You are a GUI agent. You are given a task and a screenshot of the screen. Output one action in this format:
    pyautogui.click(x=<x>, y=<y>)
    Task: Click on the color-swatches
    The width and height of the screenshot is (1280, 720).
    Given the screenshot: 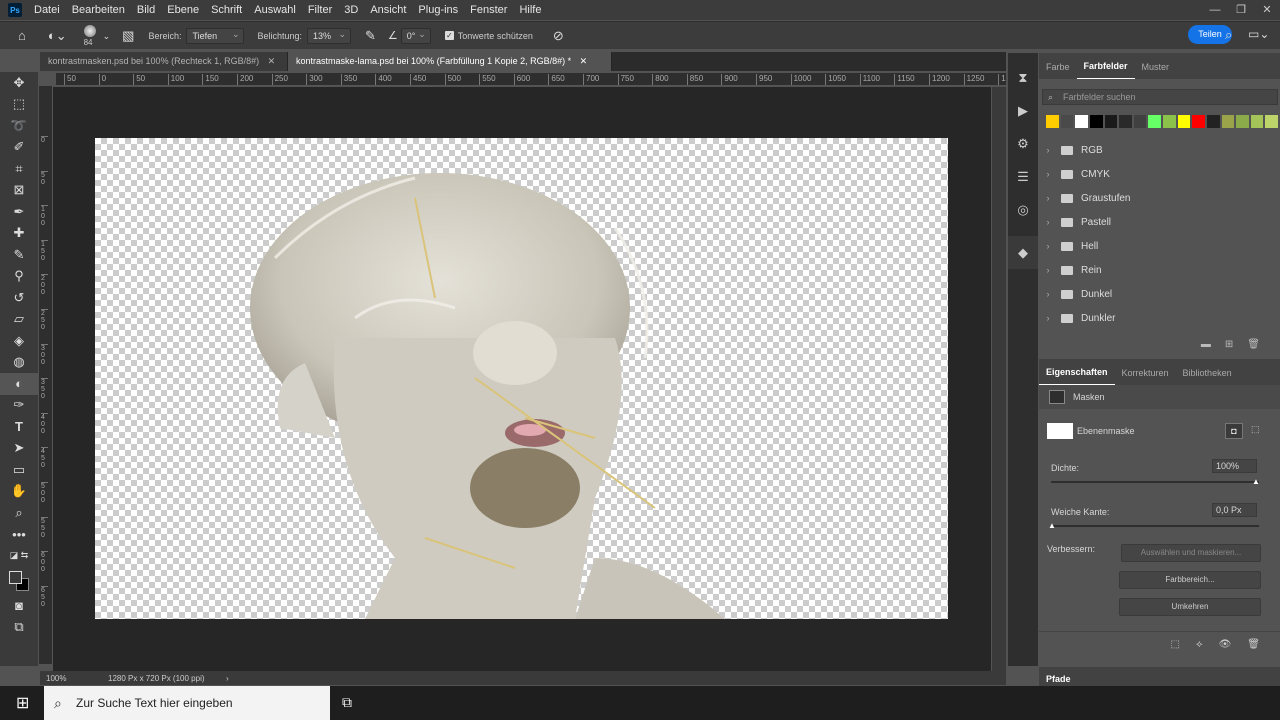 What is the action you would take?
    pyautogui.click(x=19, y=581)
    